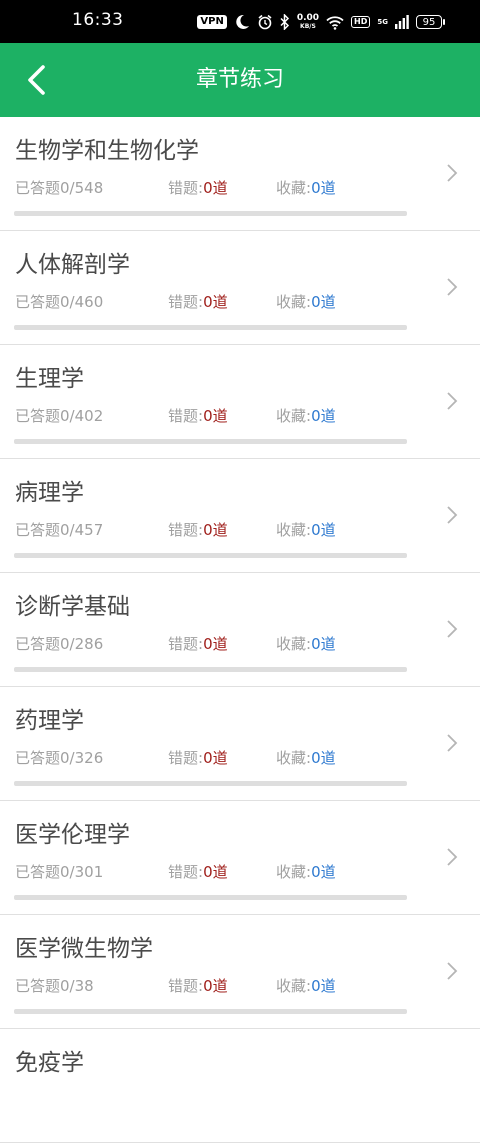 The height and width of the screenshot is (1143, 480). I want to click on chapter-title: 药理学, so click(49, 721).